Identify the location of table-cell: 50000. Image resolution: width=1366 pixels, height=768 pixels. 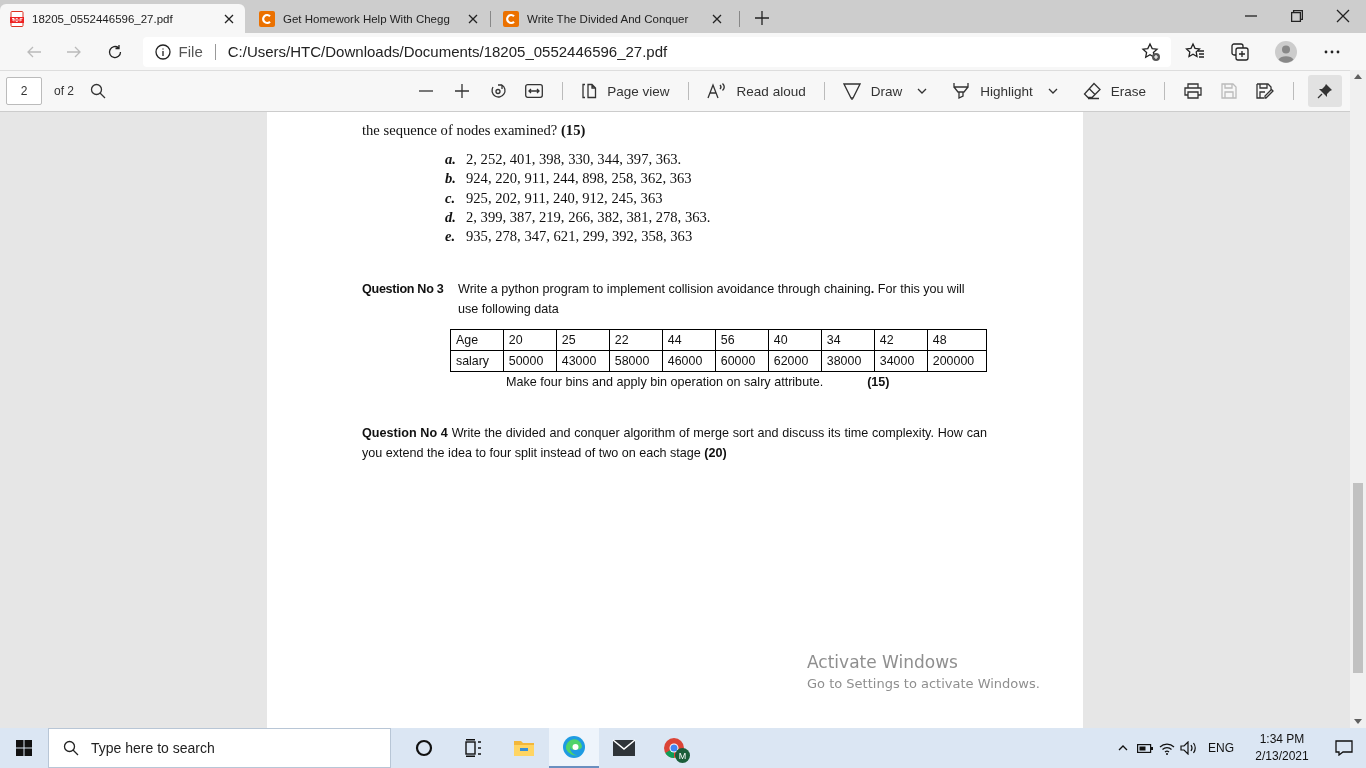
(530, 361).